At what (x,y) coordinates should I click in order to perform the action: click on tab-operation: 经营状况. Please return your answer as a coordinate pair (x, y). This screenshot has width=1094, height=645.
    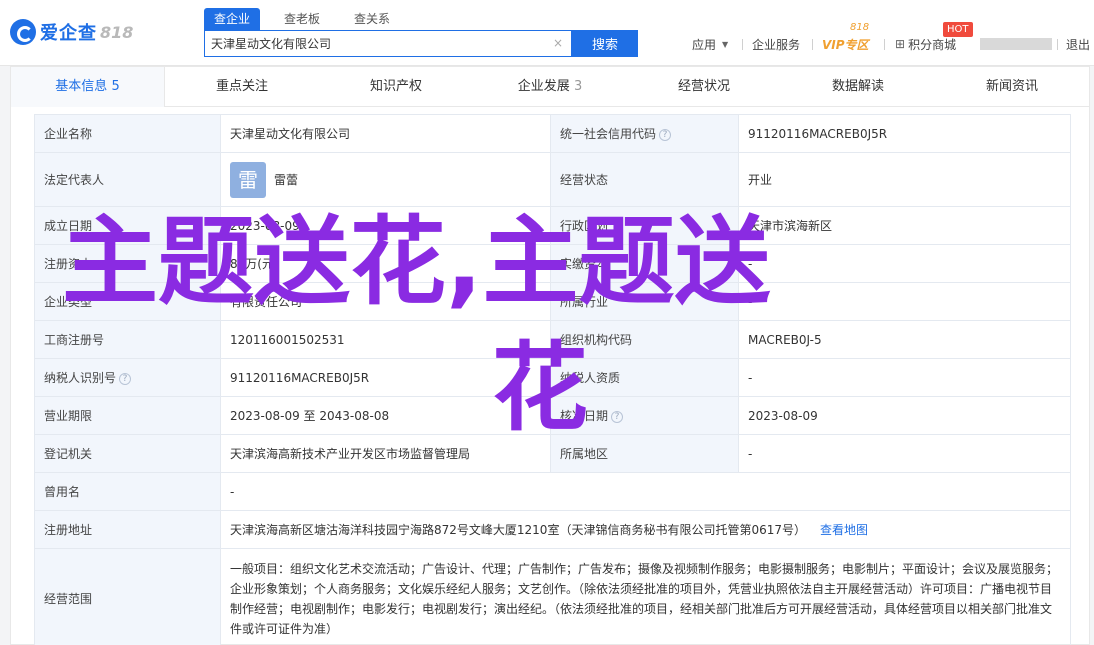
    Looking at the image, I should click on (704, 87).